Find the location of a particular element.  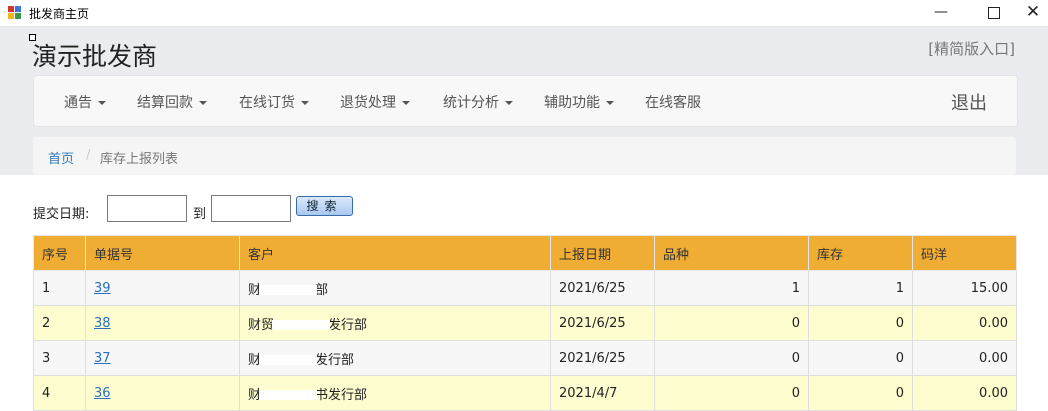

nav-label: 通告 is located at coordinates (78, 103).